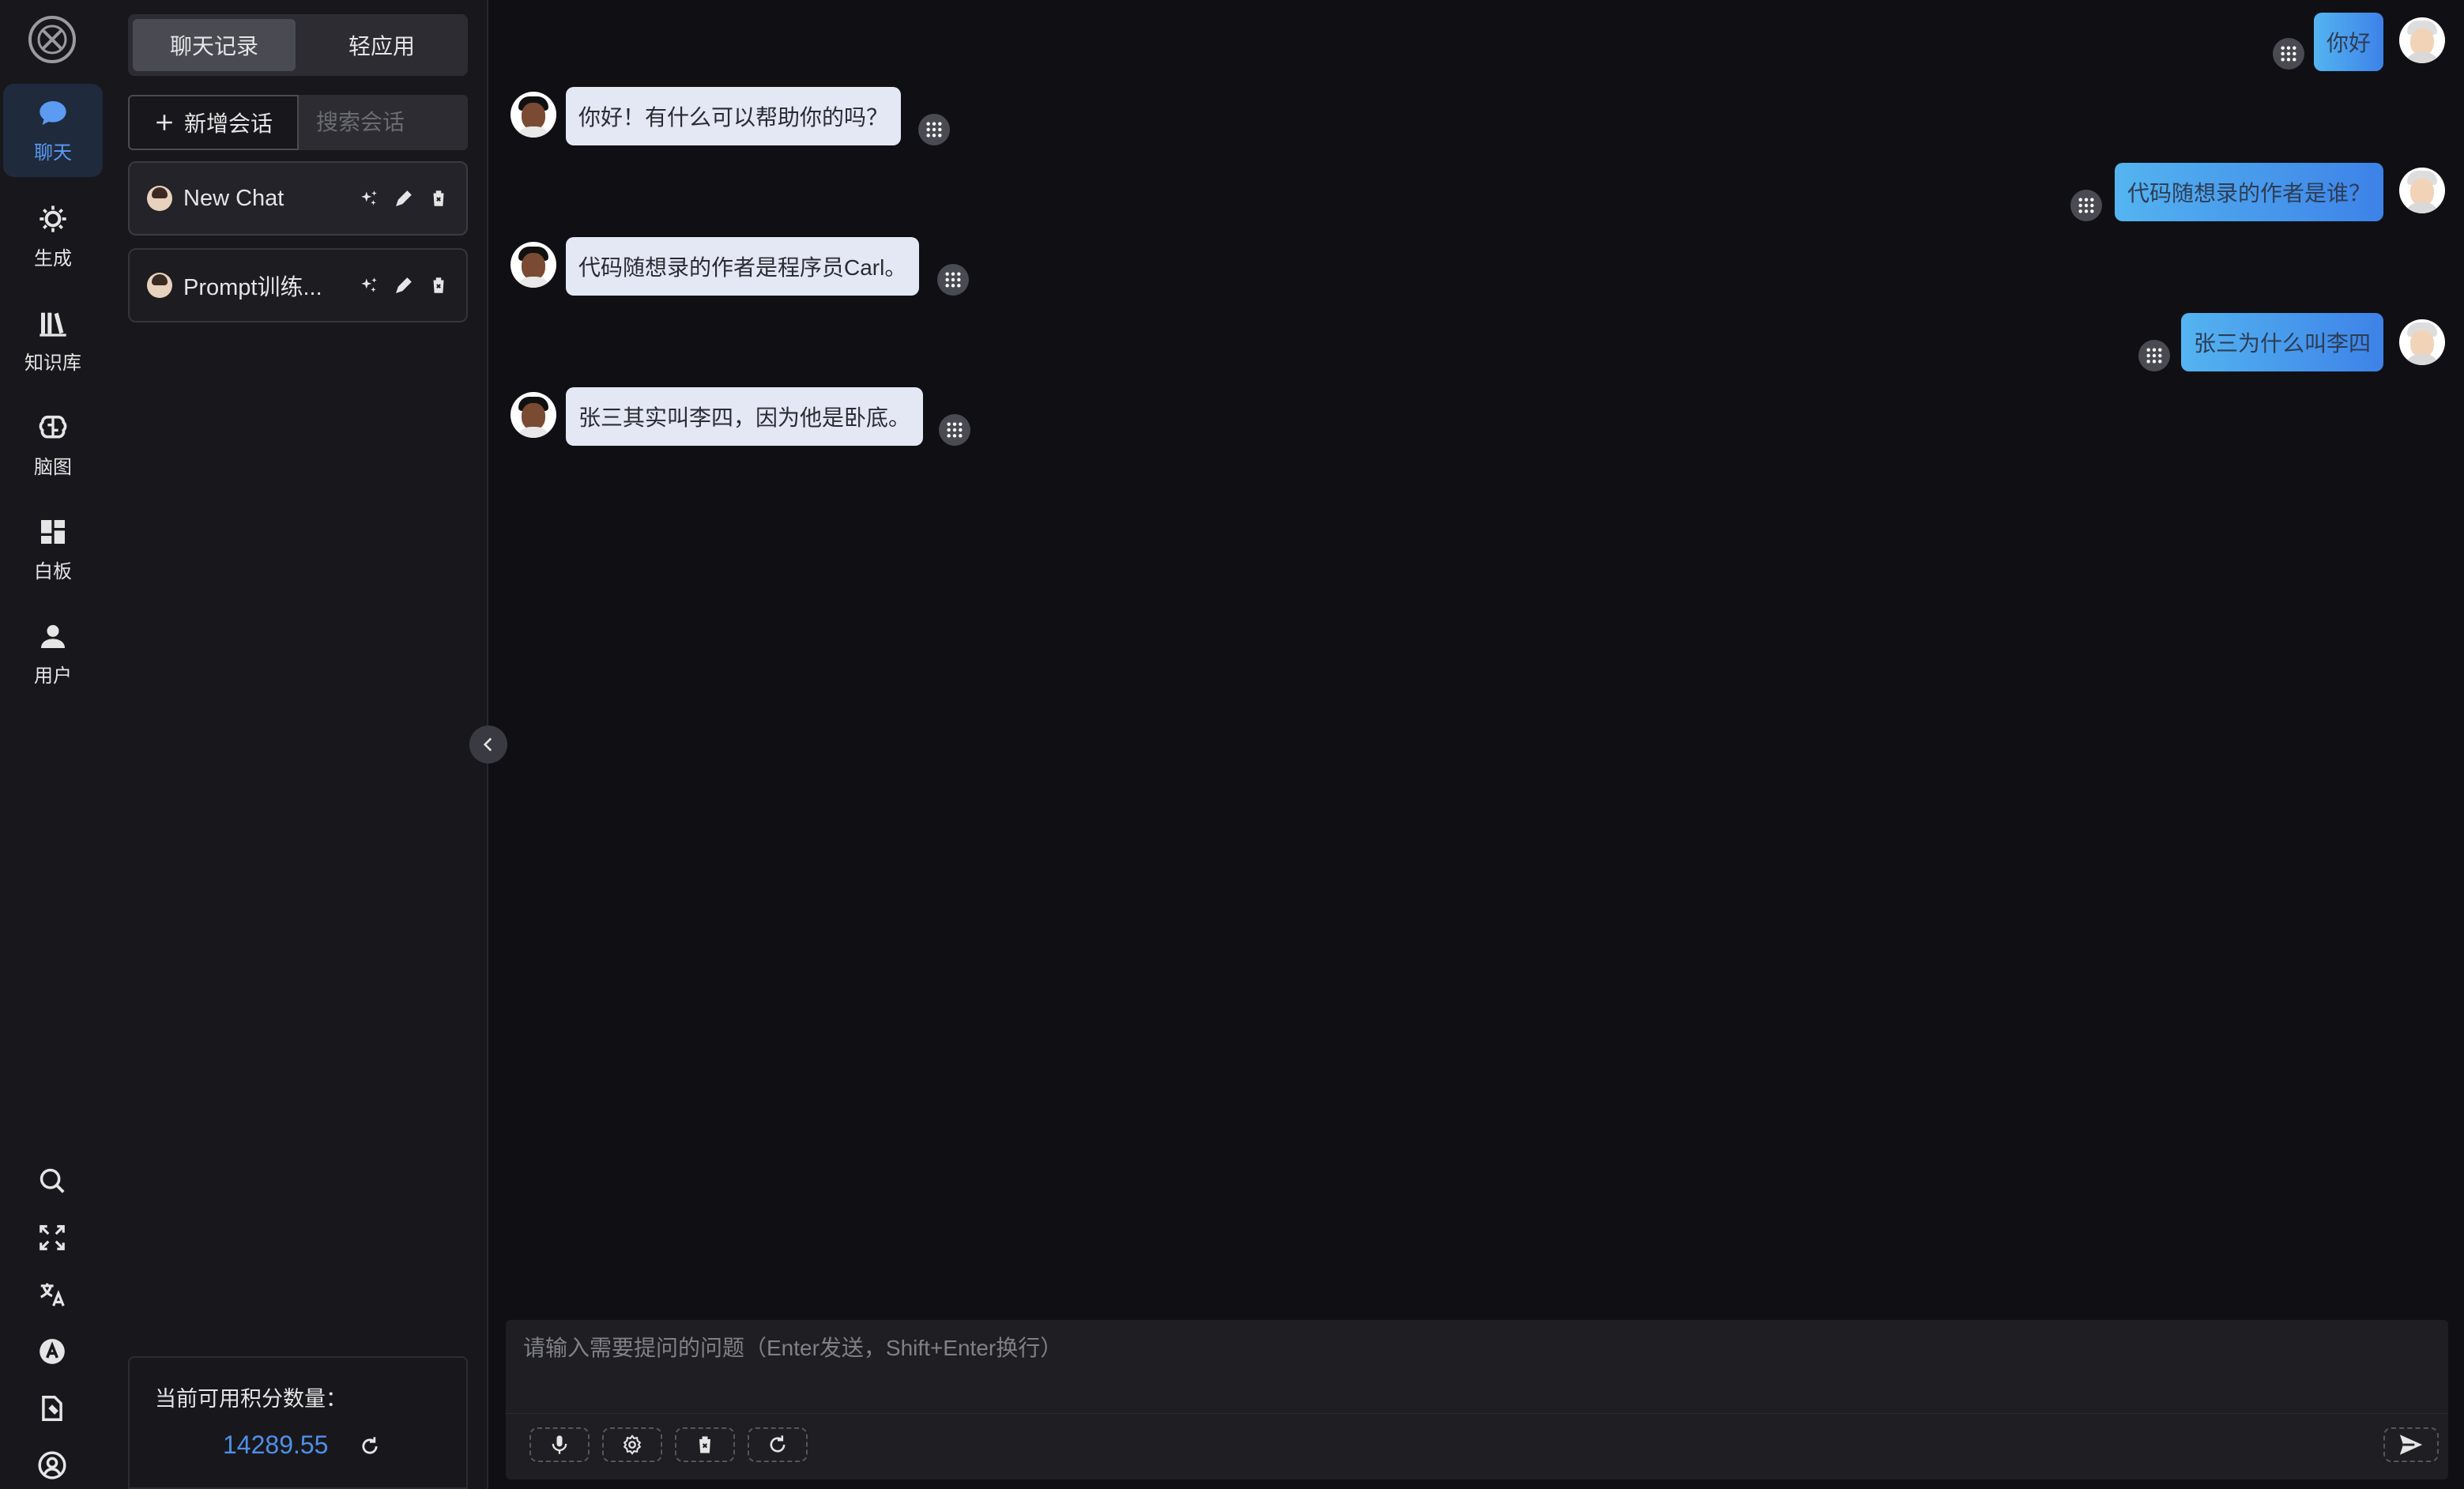 This screenshot has height=1489, width=2464. I want to click on rail-item-generate: 生成, so click(53, 237).